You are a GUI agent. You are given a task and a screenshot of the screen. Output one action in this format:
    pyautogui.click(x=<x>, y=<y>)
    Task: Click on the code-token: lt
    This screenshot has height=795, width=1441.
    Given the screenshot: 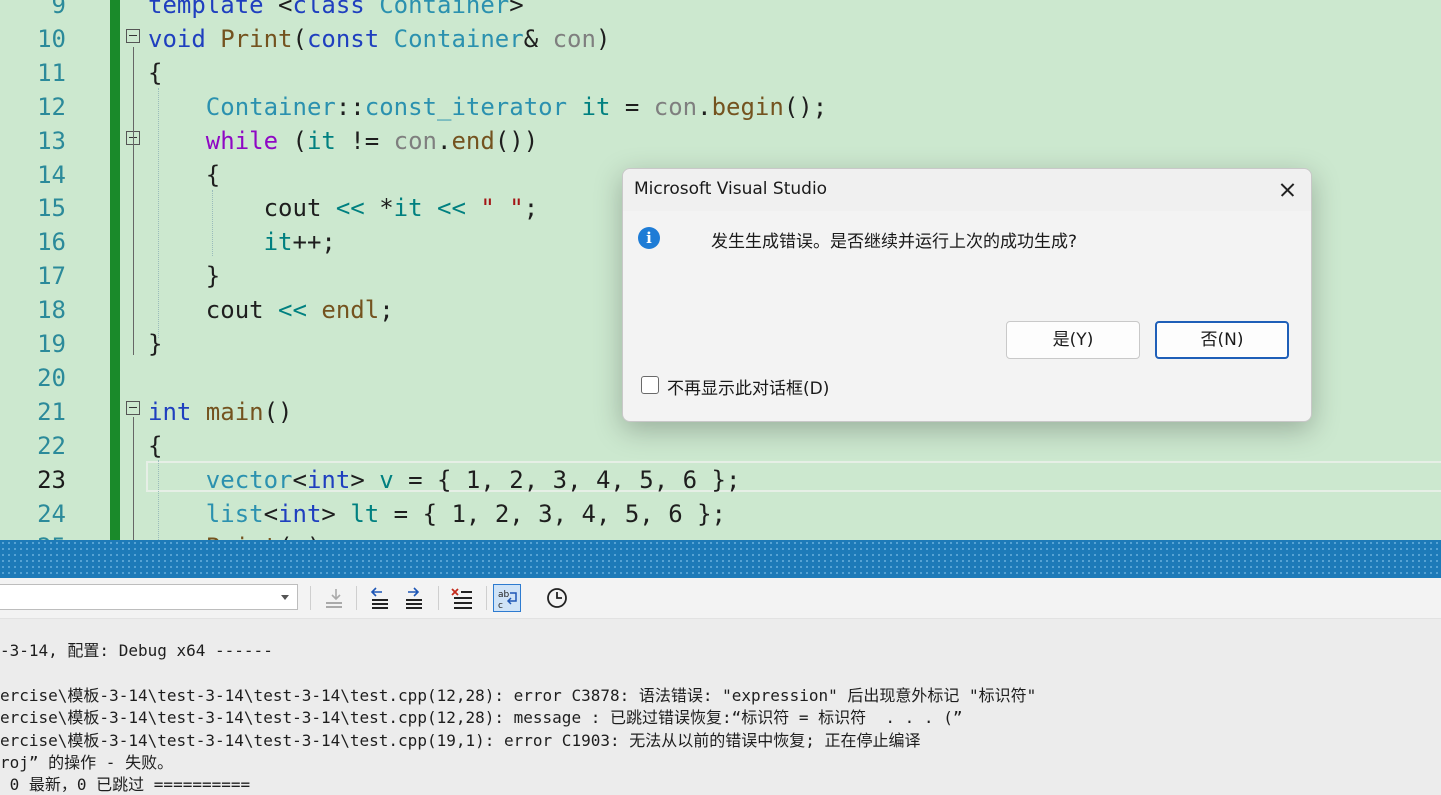 What is the action you would take?
    pyautogui.click(x=365, y=513)
    